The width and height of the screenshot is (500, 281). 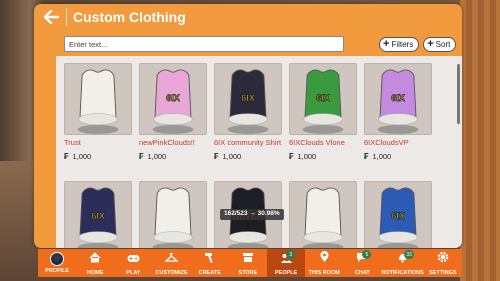 I want to click on clothing-item: Trust ₣ 1,000, so click(x=98, y=112).